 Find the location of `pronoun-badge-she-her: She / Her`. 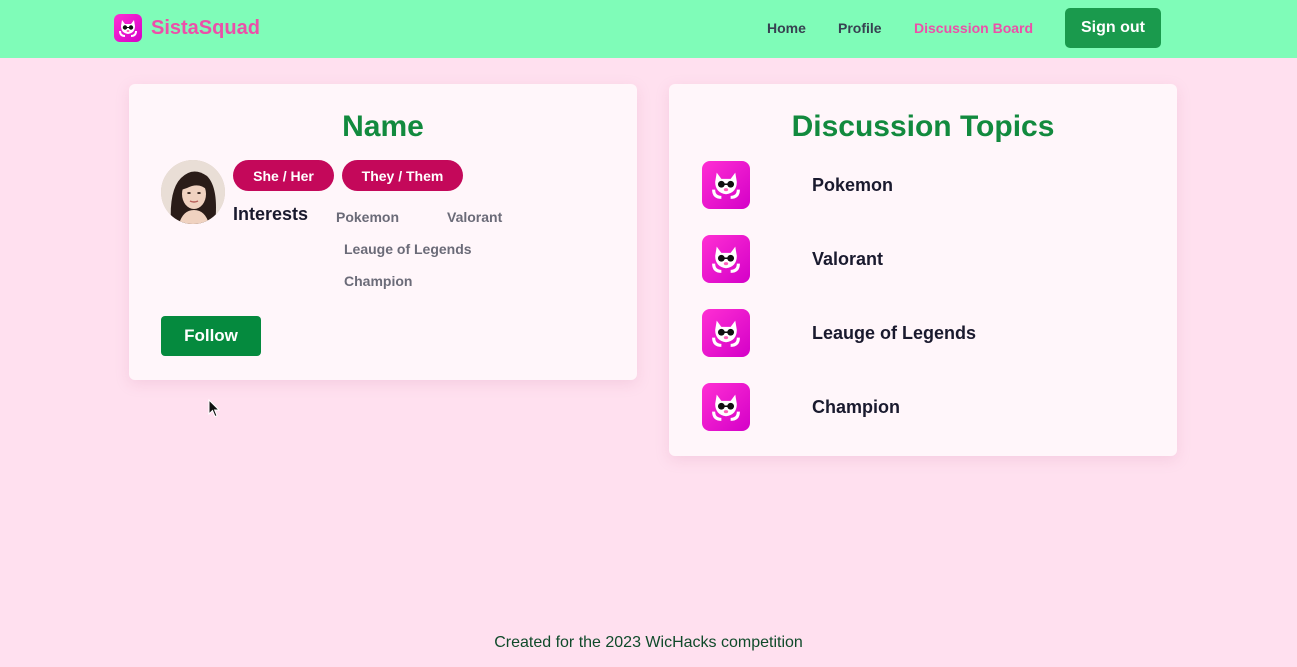

pronoun-badge-she-her: She / Her is located at coordinates (283, 175).